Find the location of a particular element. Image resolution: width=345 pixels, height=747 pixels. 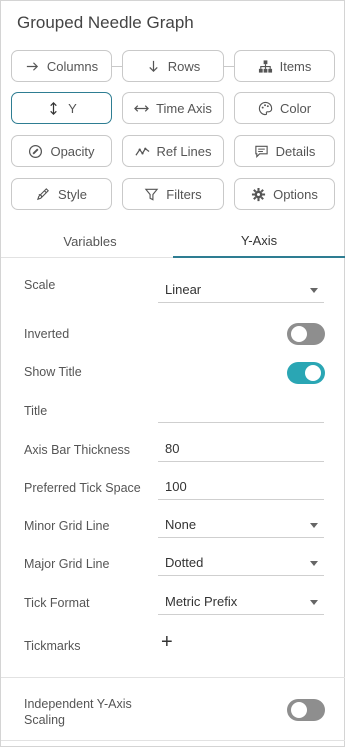

gear-icon is located at coordinates (259, 194).